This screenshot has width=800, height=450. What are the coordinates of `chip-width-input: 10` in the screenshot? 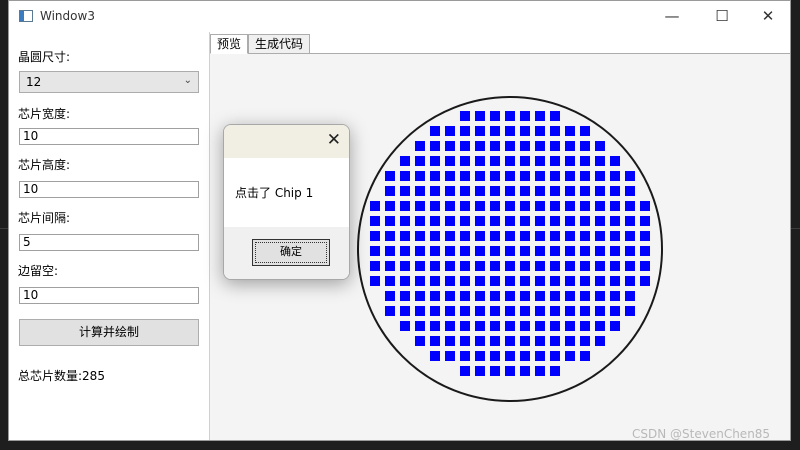 It's located at (109, 136).